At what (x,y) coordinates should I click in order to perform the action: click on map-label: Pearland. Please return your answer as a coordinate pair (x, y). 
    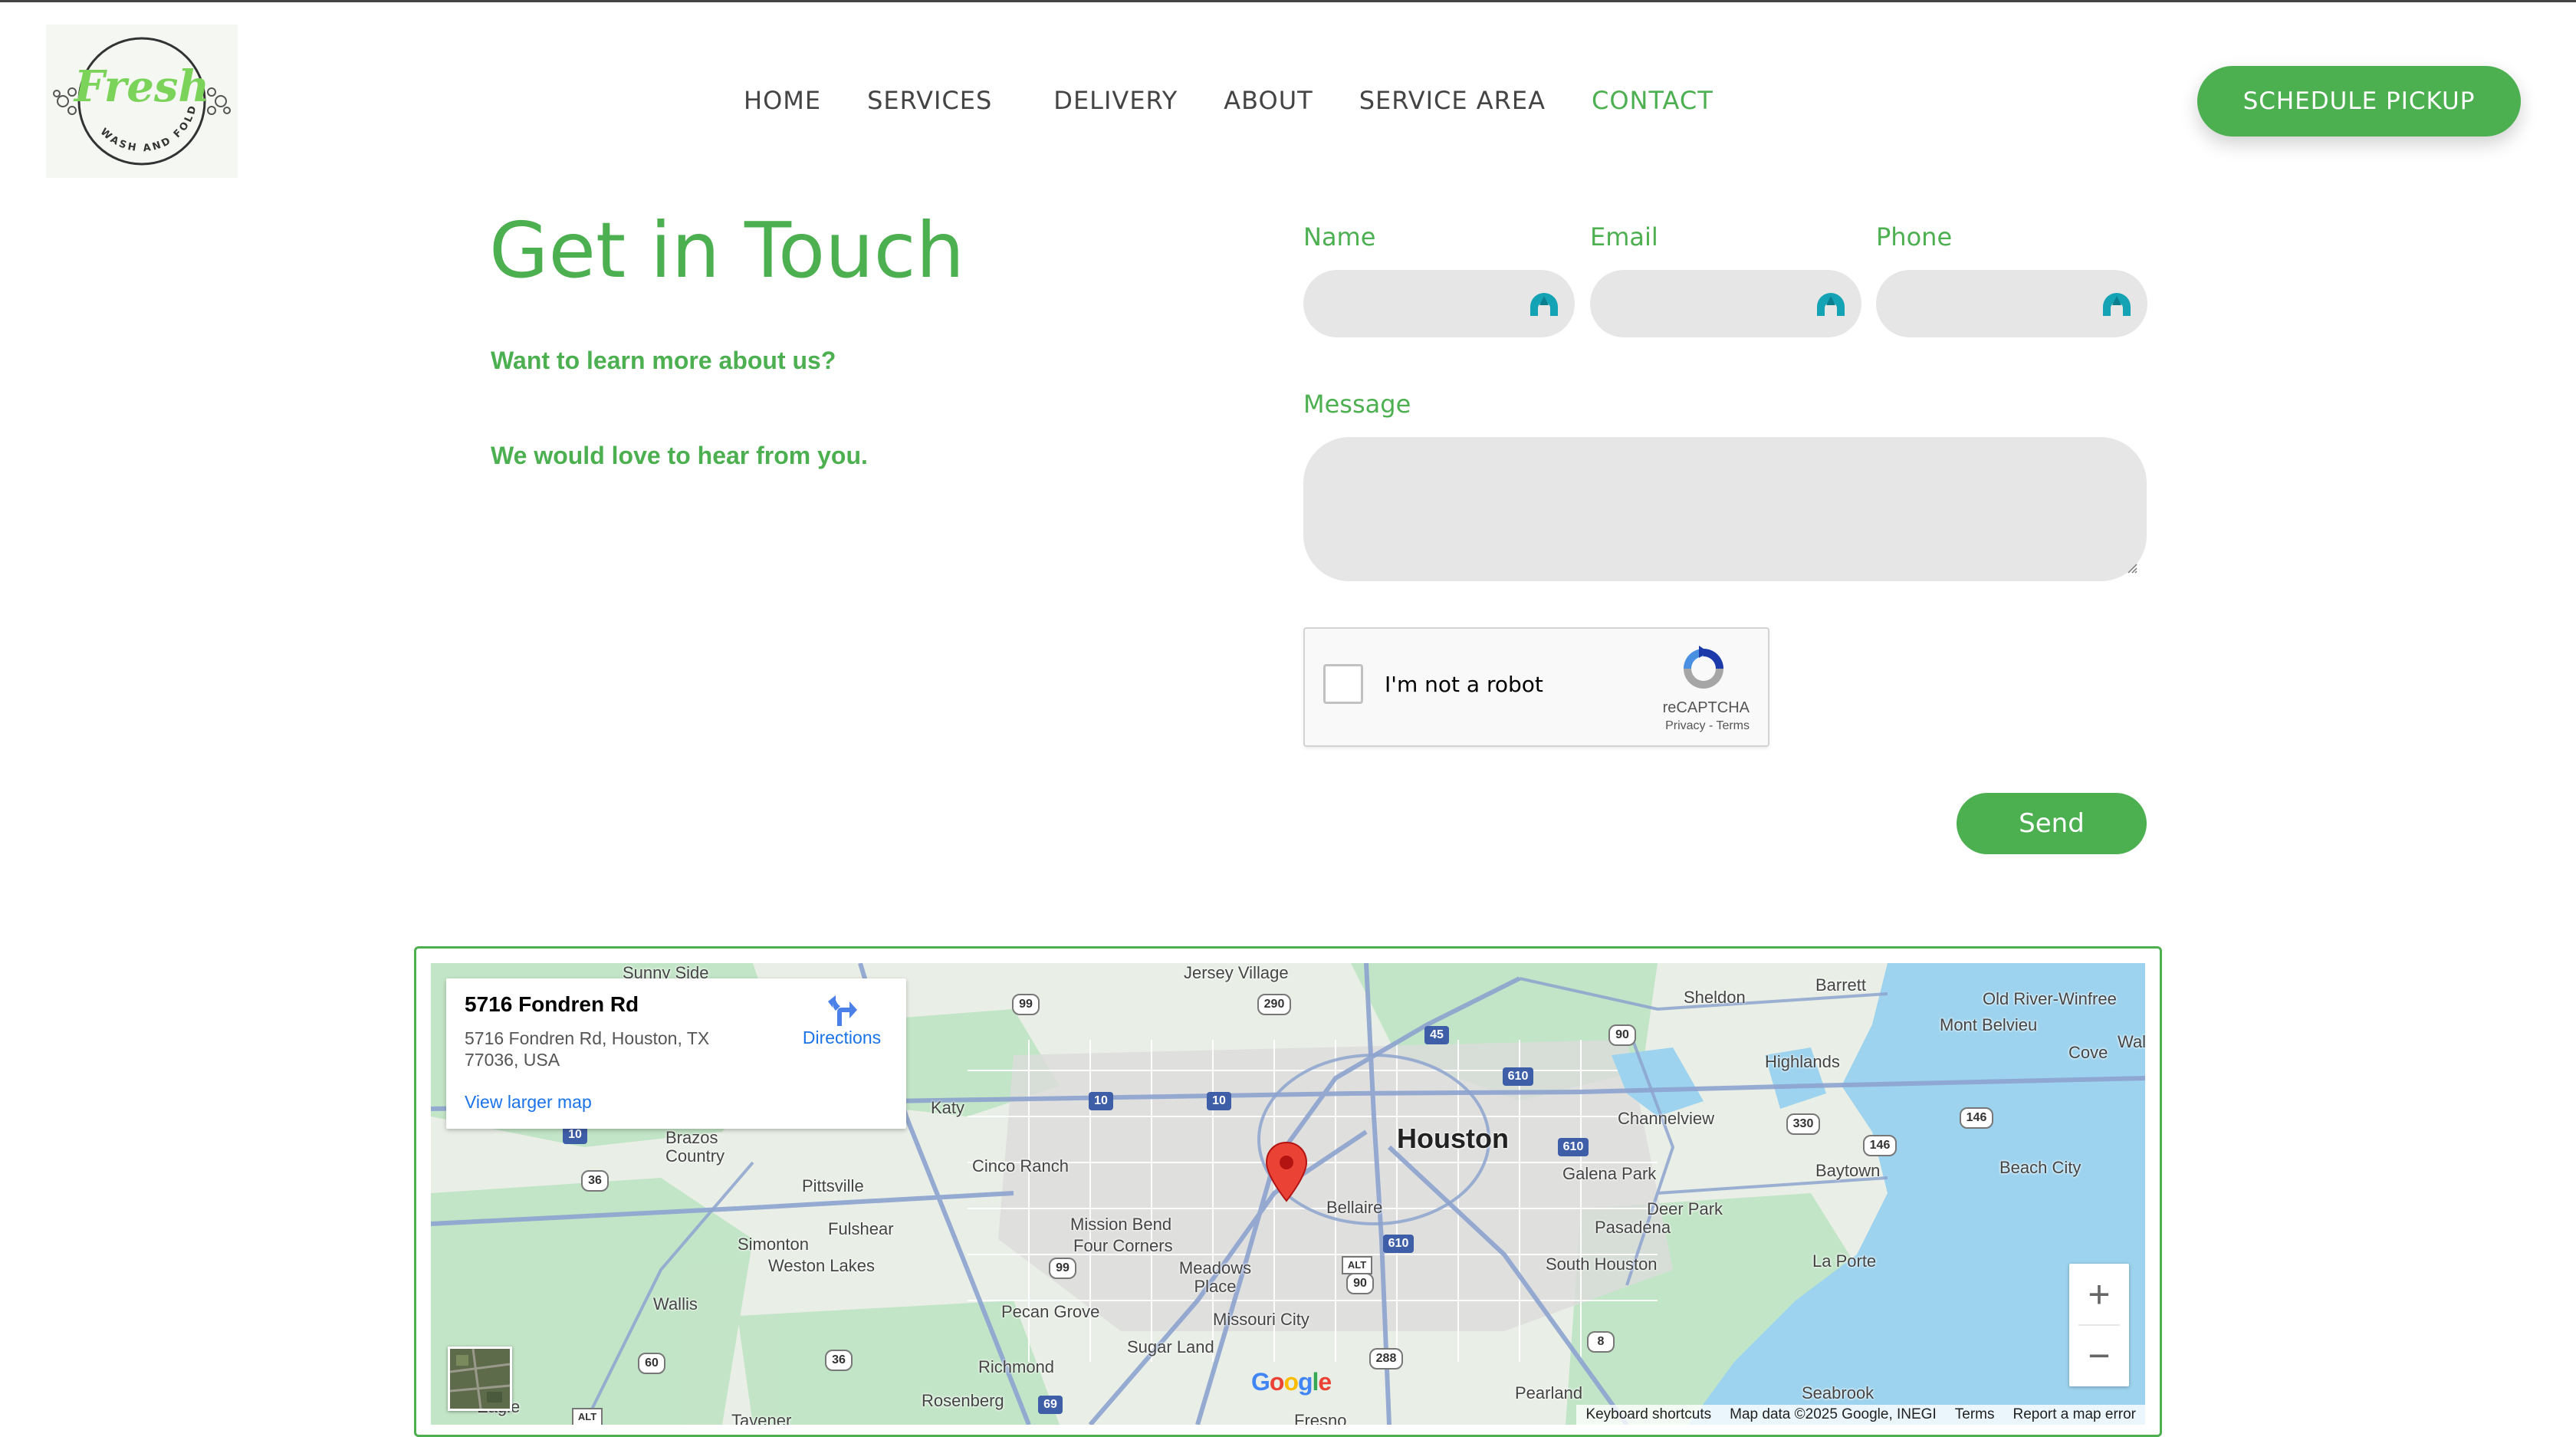
    Looking at the image, I should click on (1549, 1392).